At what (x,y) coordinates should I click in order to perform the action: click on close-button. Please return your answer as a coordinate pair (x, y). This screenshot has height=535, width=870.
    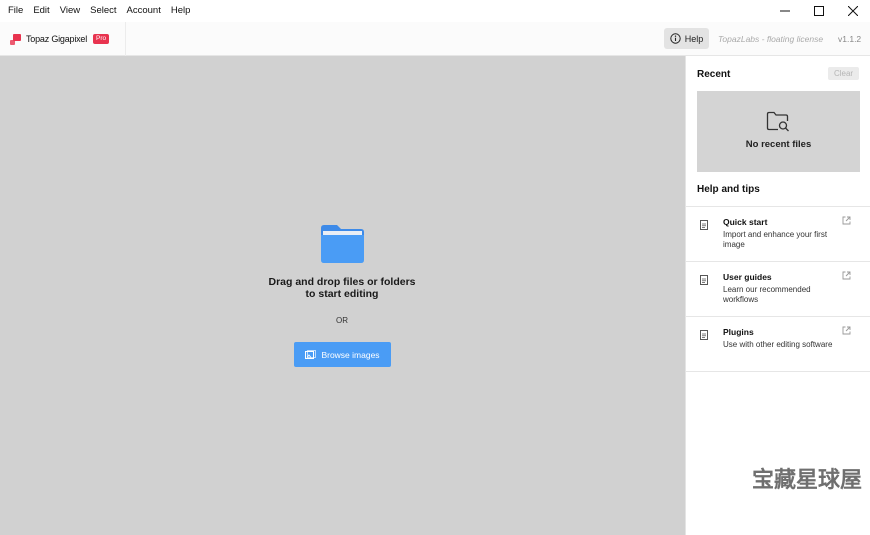
    Looking at the image, I should click on (853, 11).